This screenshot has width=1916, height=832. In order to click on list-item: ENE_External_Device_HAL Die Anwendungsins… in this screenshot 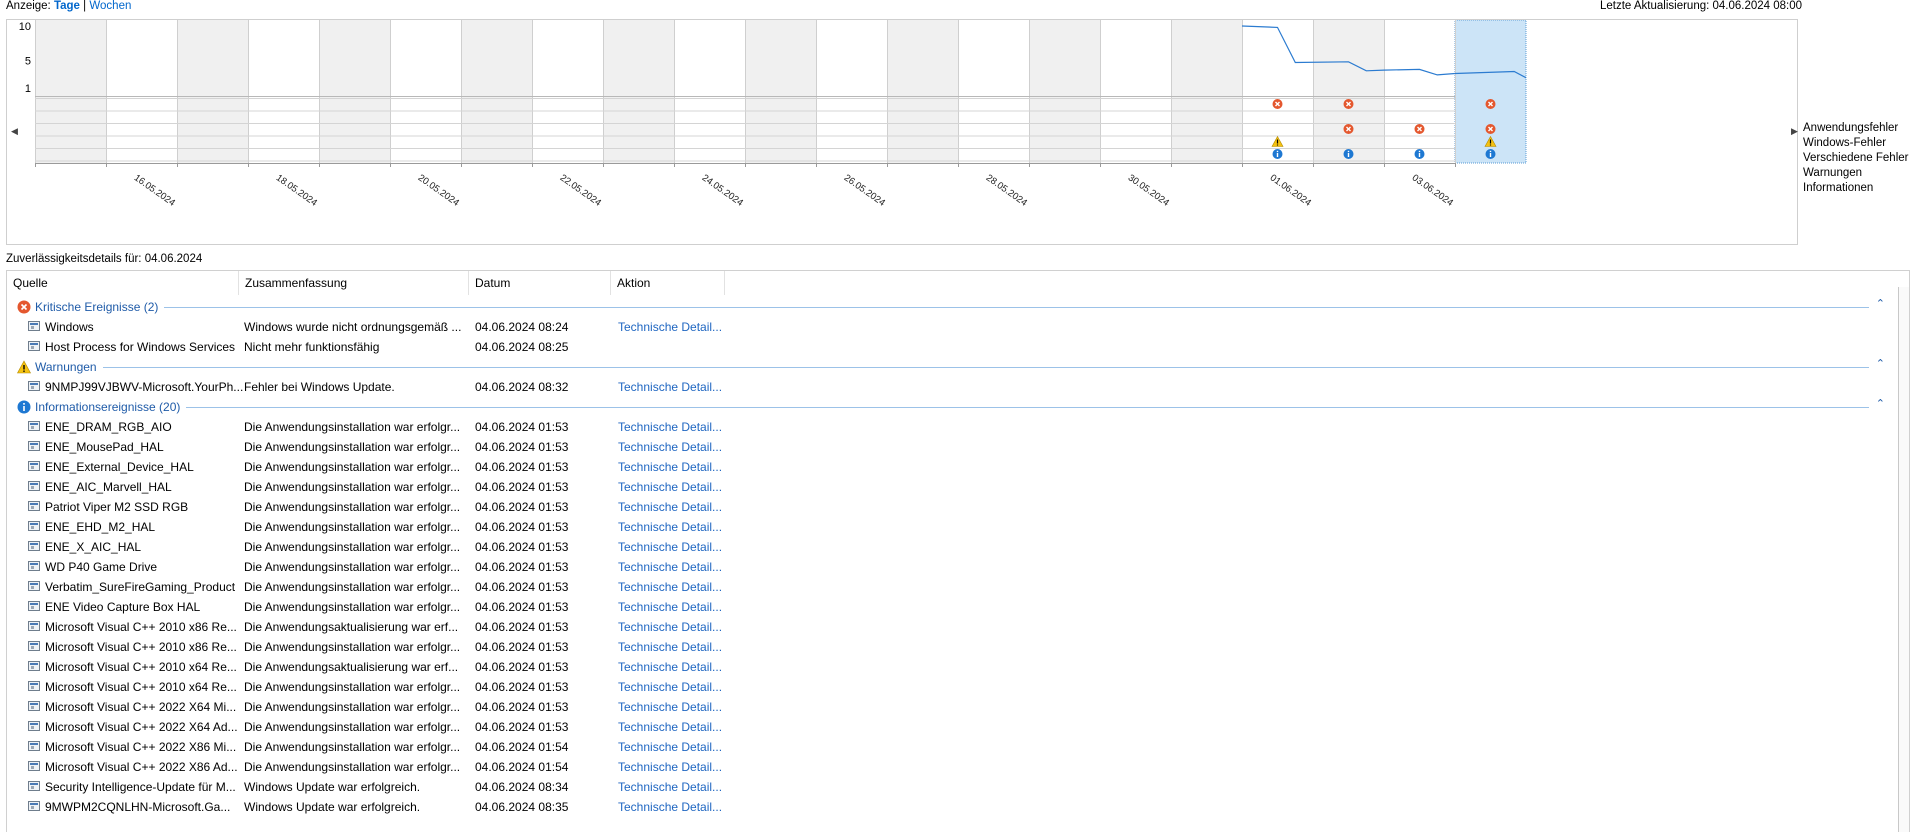, I will do `click(952, 467)`.